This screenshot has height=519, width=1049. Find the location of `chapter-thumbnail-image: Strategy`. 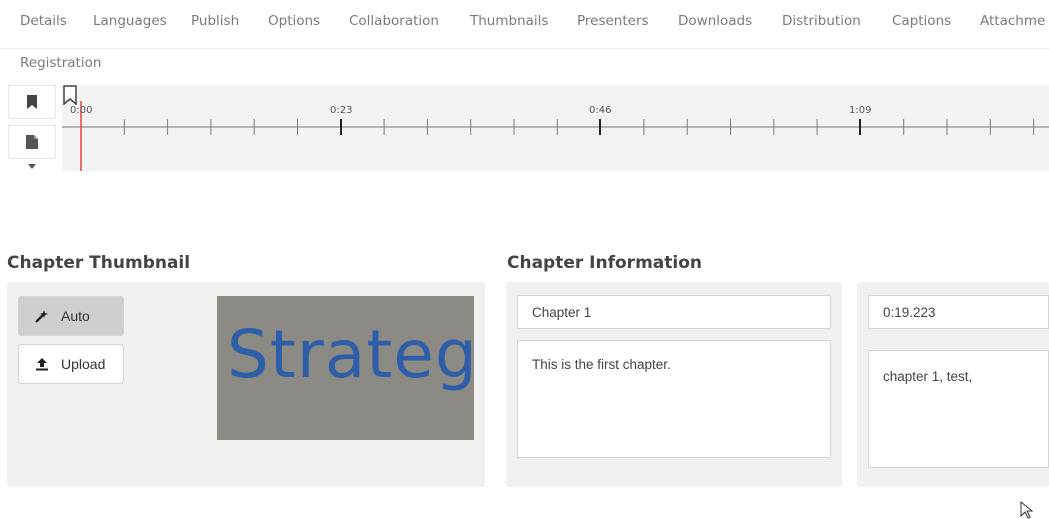

chapter-thumbnail-image: Strategy is located at coordinates (345, 368).